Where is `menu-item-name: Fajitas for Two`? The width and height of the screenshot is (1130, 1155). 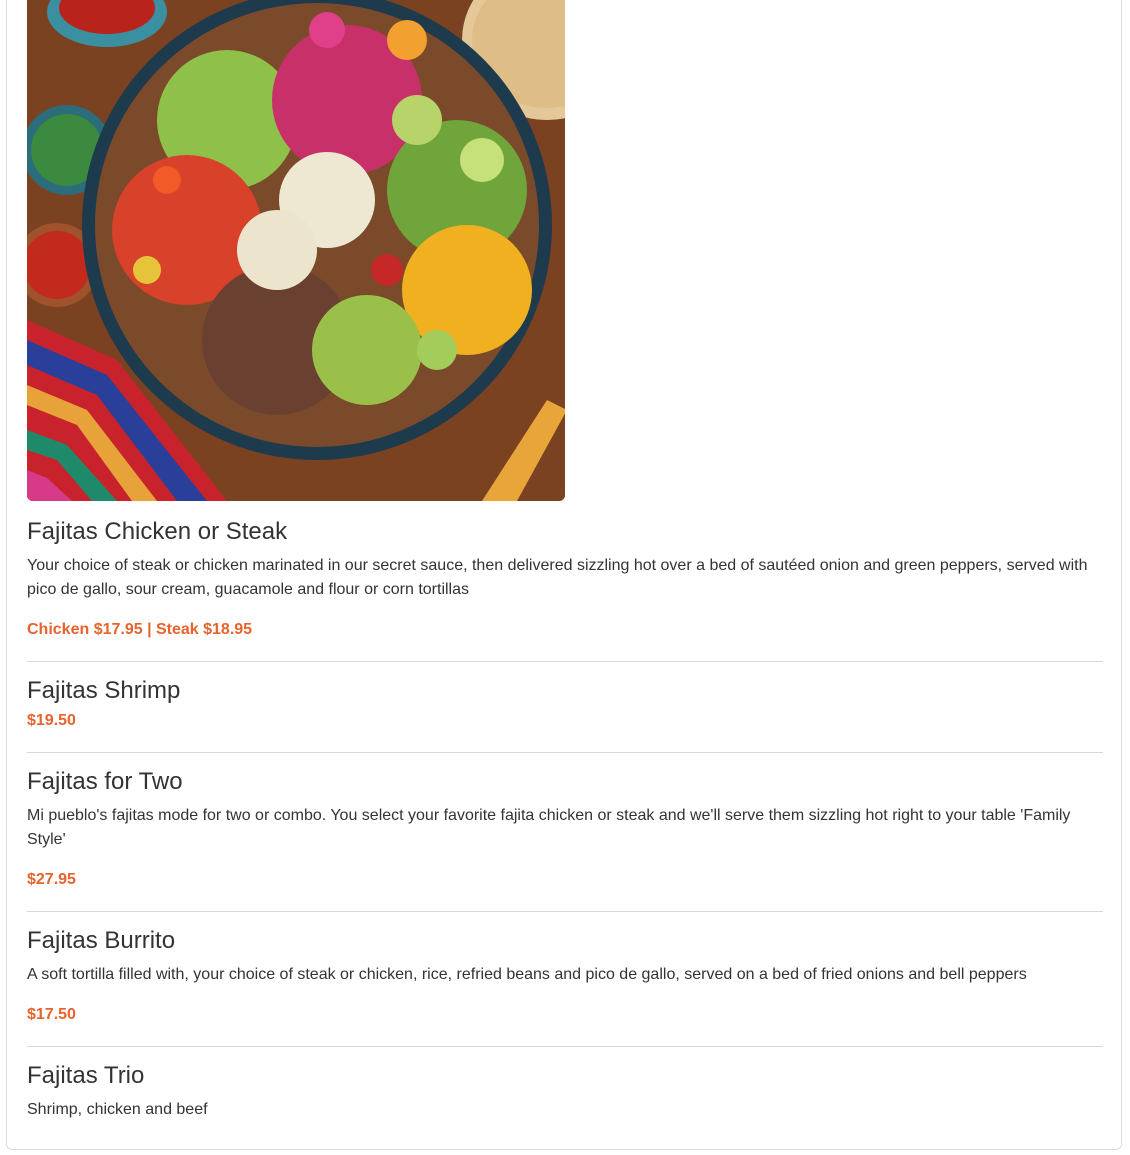 menu-item-name: Fajitas for Two is located at coordinates (105, 781).